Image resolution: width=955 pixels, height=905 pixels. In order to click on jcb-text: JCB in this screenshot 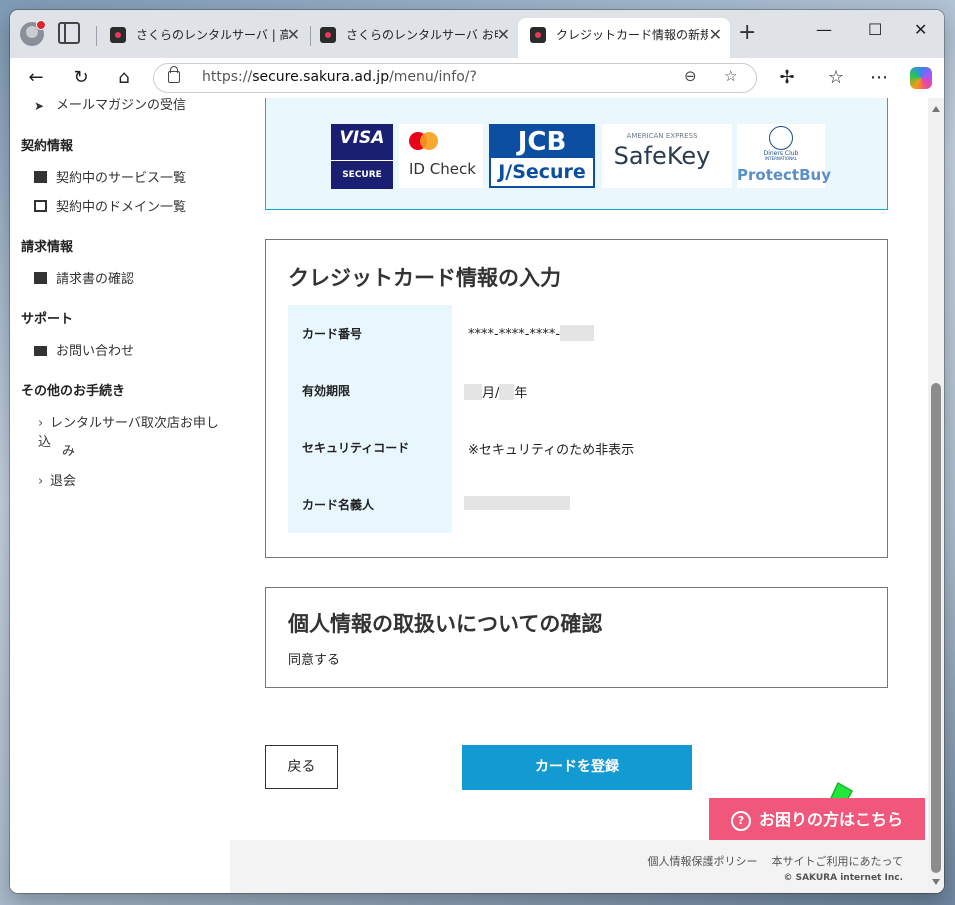, I will do `click(542, 142)`.